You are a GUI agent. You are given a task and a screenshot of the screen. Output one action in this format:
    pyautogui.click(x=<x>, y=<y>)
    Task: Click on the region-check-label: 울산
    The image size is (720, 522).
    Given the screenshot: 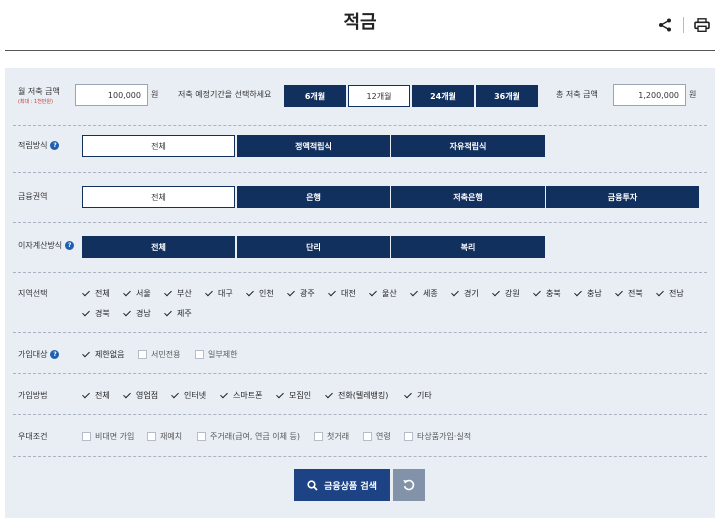 What is the action you would take?
    pyautogui.click(x=389, y=293)
    